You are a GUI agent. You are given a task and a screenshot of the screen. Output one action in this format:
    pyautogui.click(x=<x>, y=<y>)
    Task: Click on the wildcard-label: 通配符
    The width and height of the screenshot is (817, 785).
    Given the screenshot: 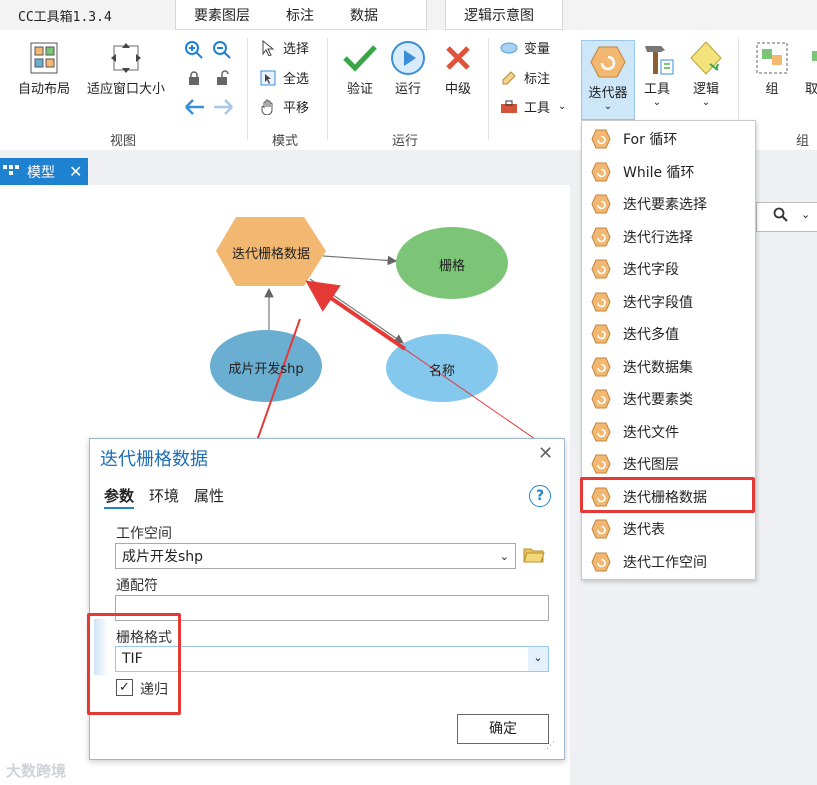 What is the action you would take?
    pyautogui.click(x=137, y=586)
    